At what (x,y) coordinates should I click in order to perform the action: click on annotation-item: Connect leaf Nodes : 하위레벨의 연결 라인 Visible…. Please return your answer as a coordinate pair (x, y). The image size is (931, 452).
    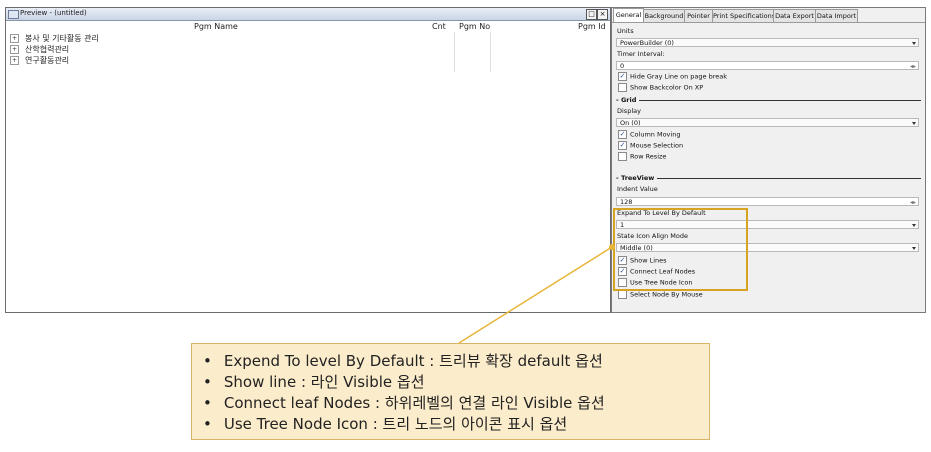
    Looking at the image, I should click on (456, 403).